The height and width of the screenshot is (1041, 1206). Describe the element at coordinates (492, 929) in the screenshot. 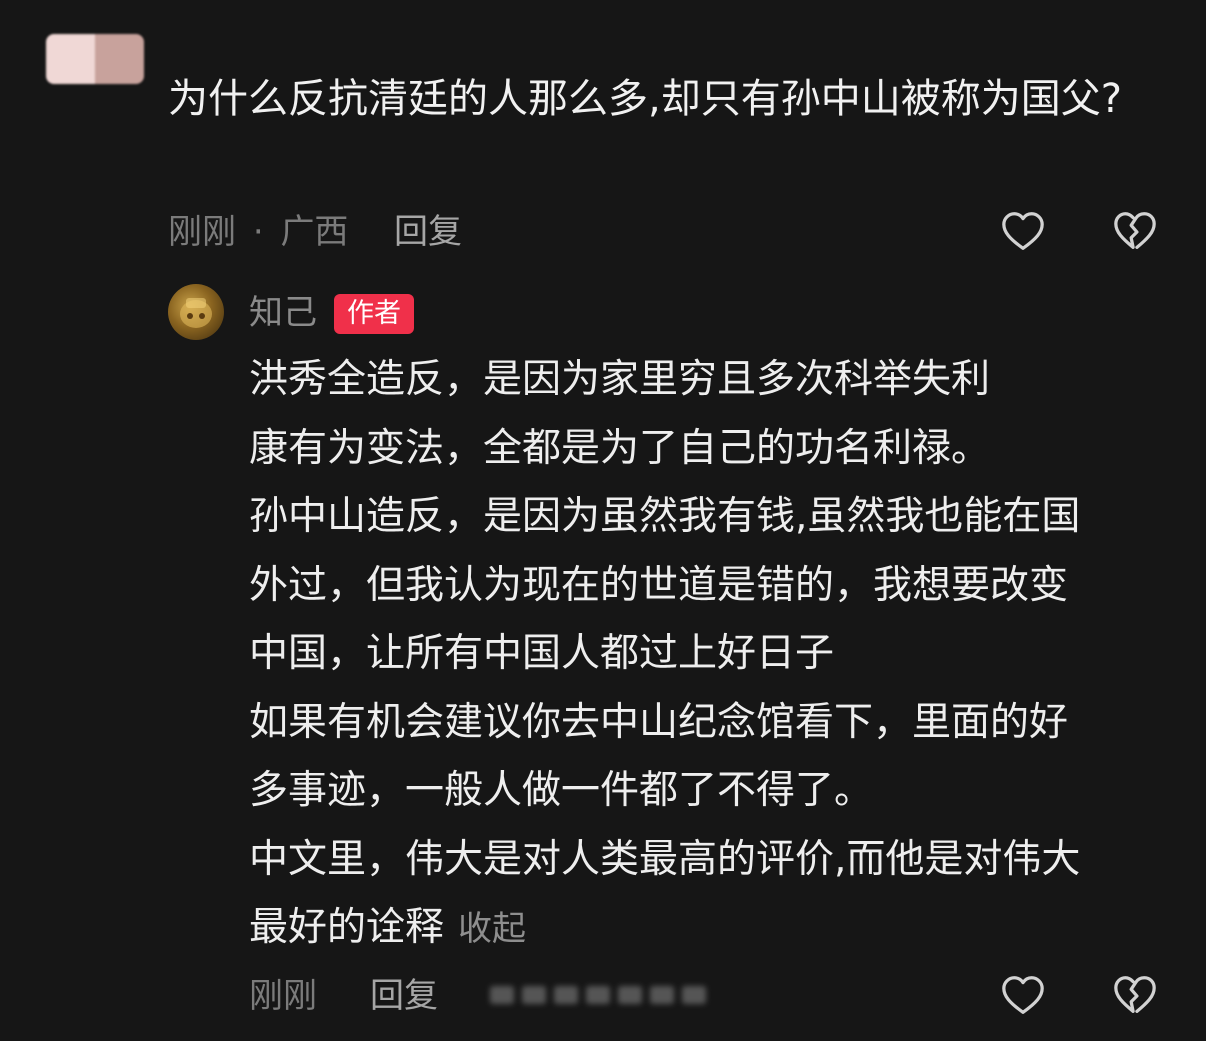

I see `collapse-link: 收起` at that location.